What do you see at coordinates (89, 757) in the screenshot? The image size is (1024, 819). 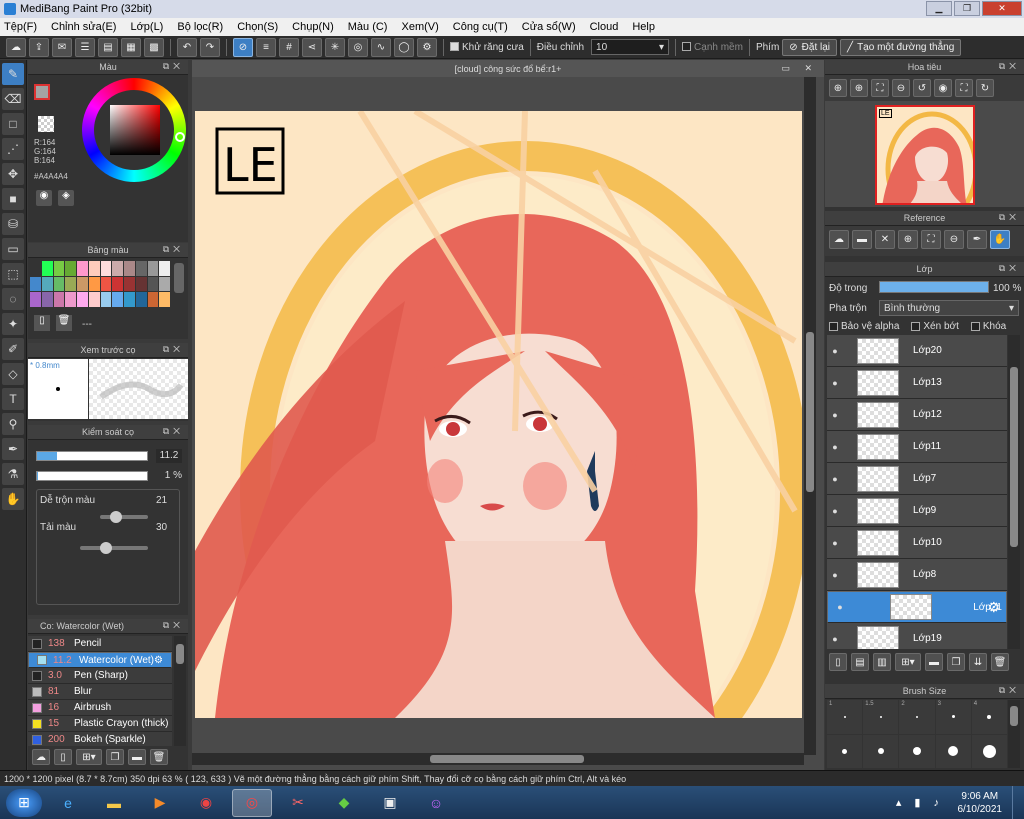 I see `brush-add-icon: ⊞▾` at bounding box center [89, 757].